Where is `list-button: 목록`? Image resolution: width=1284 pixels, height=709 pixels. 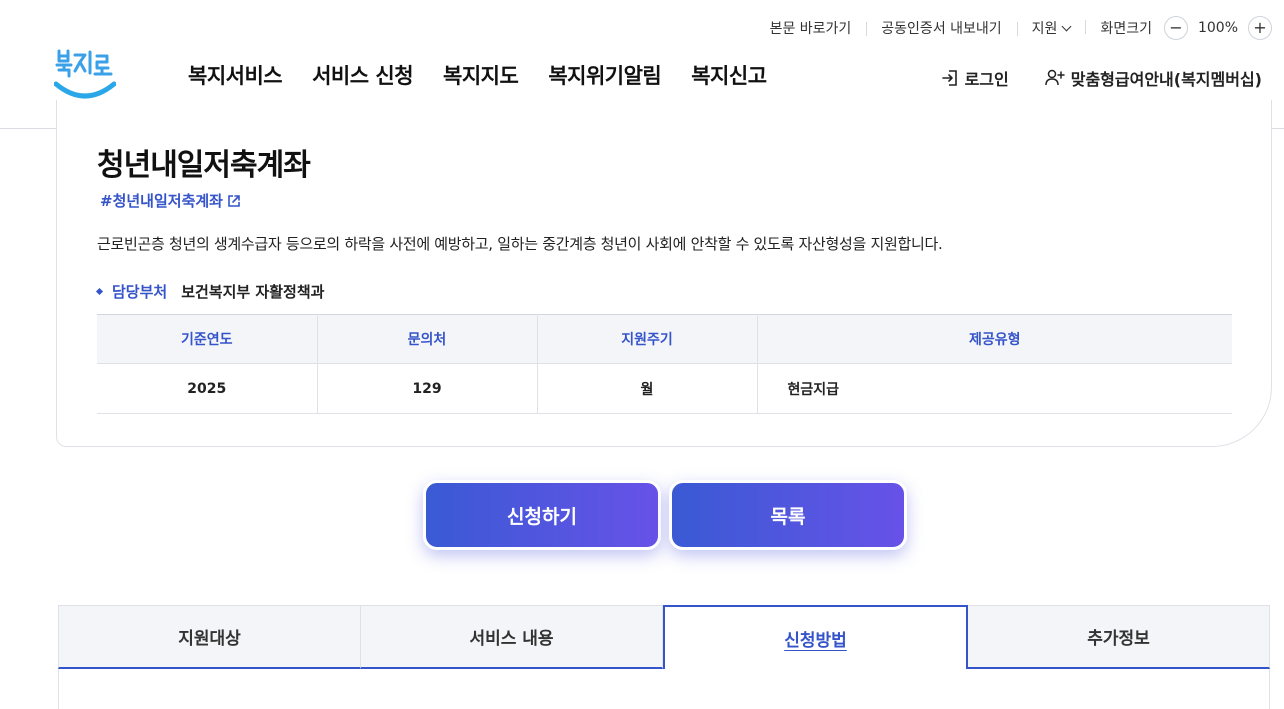 list-button: 목록 is located at coordinates (788, 515).